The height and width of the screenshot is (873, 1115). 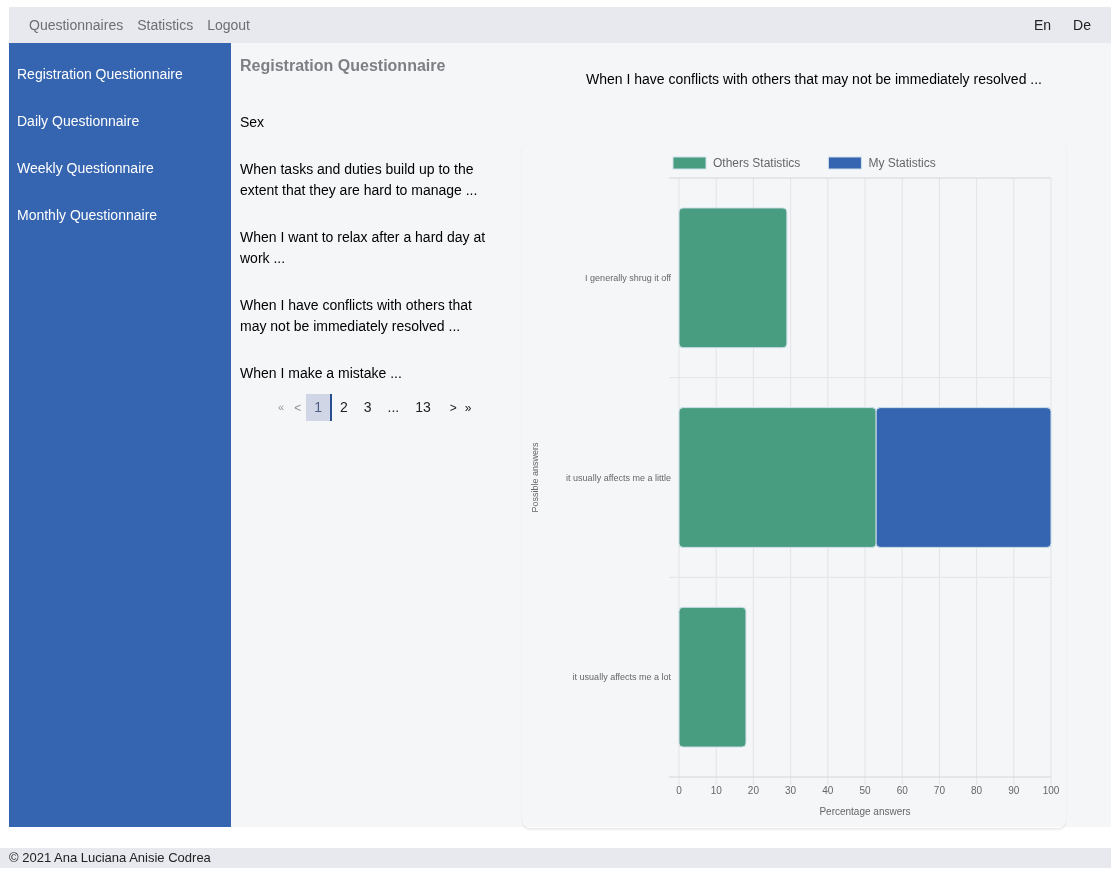 I want to click on axis-title: Percentage answers, so click(x=865, y=811).